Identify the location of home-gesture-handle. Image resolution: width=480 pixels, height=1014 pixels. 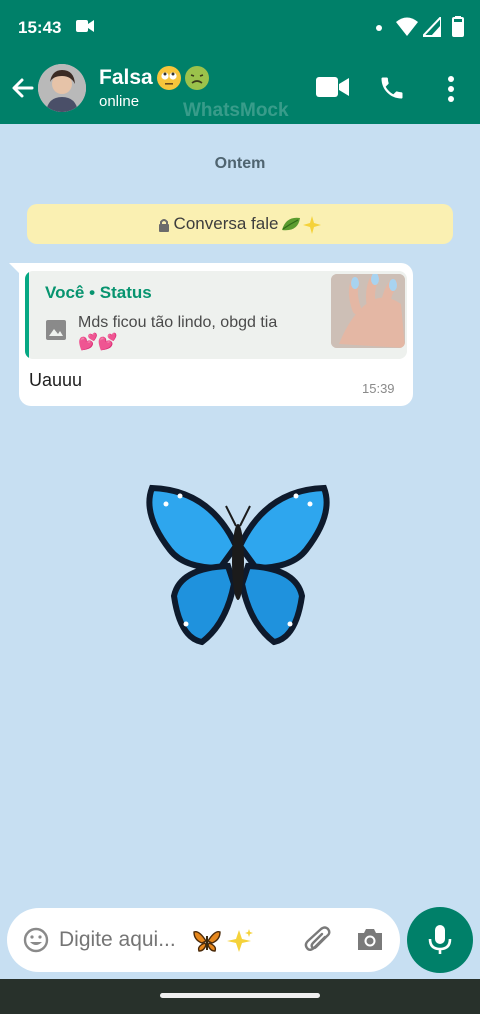
(240, 995).